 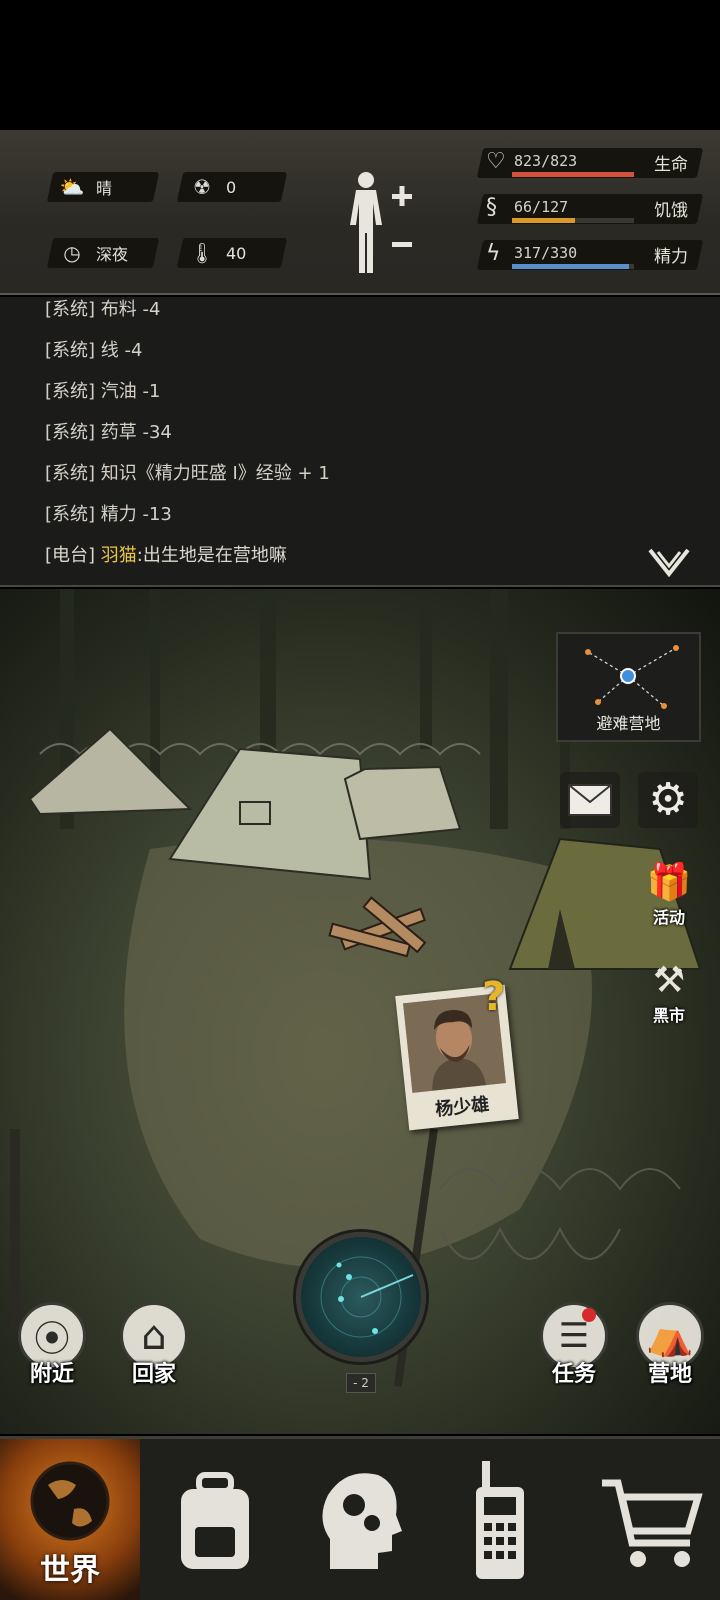 I want to click on temperature-indicator: 🌡 40, so click(x=232, y=253).